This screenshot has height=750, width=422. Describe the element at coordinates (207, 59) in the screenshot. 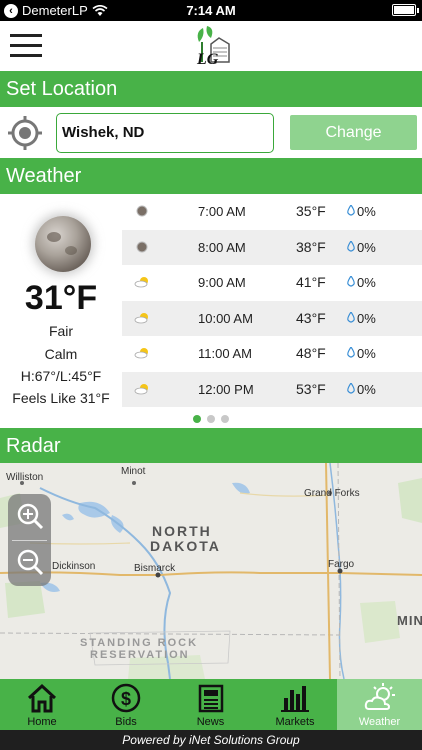

I see `logo-text: LG` at that location.